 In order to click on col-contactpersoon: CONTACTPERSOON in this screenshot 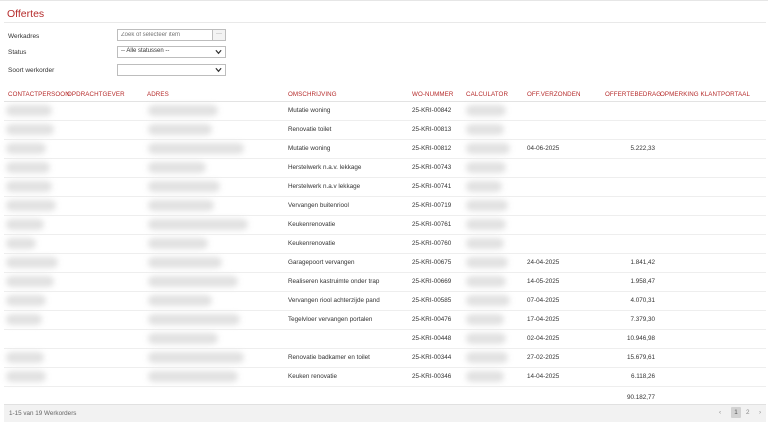, I will do `click(39, 94)`.